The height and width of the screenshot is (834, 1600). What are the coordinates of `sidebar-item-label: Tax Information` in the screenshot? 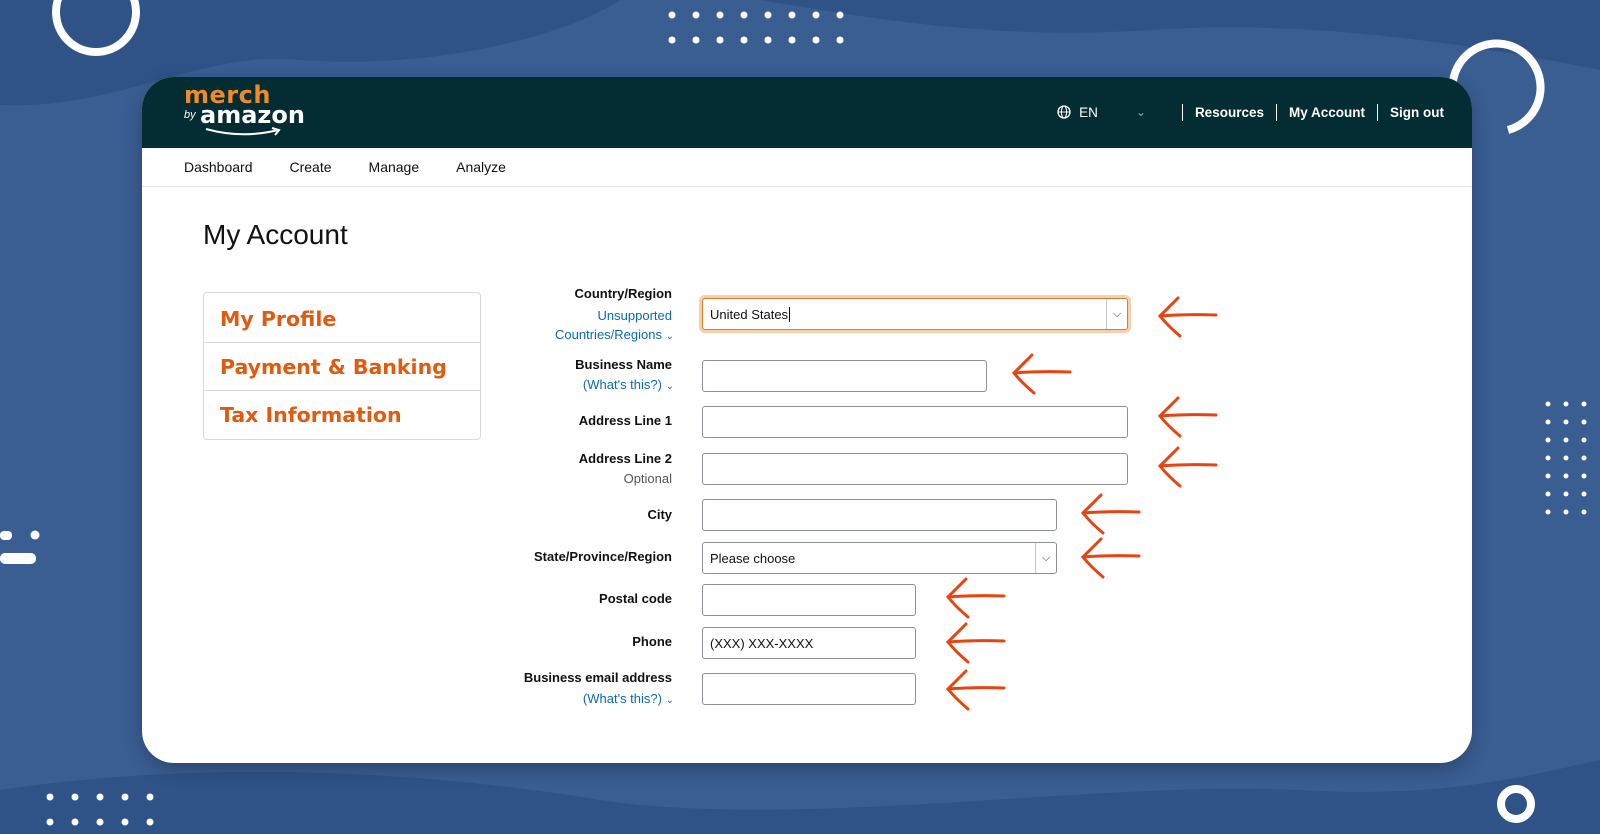 It's located at (311, 415).